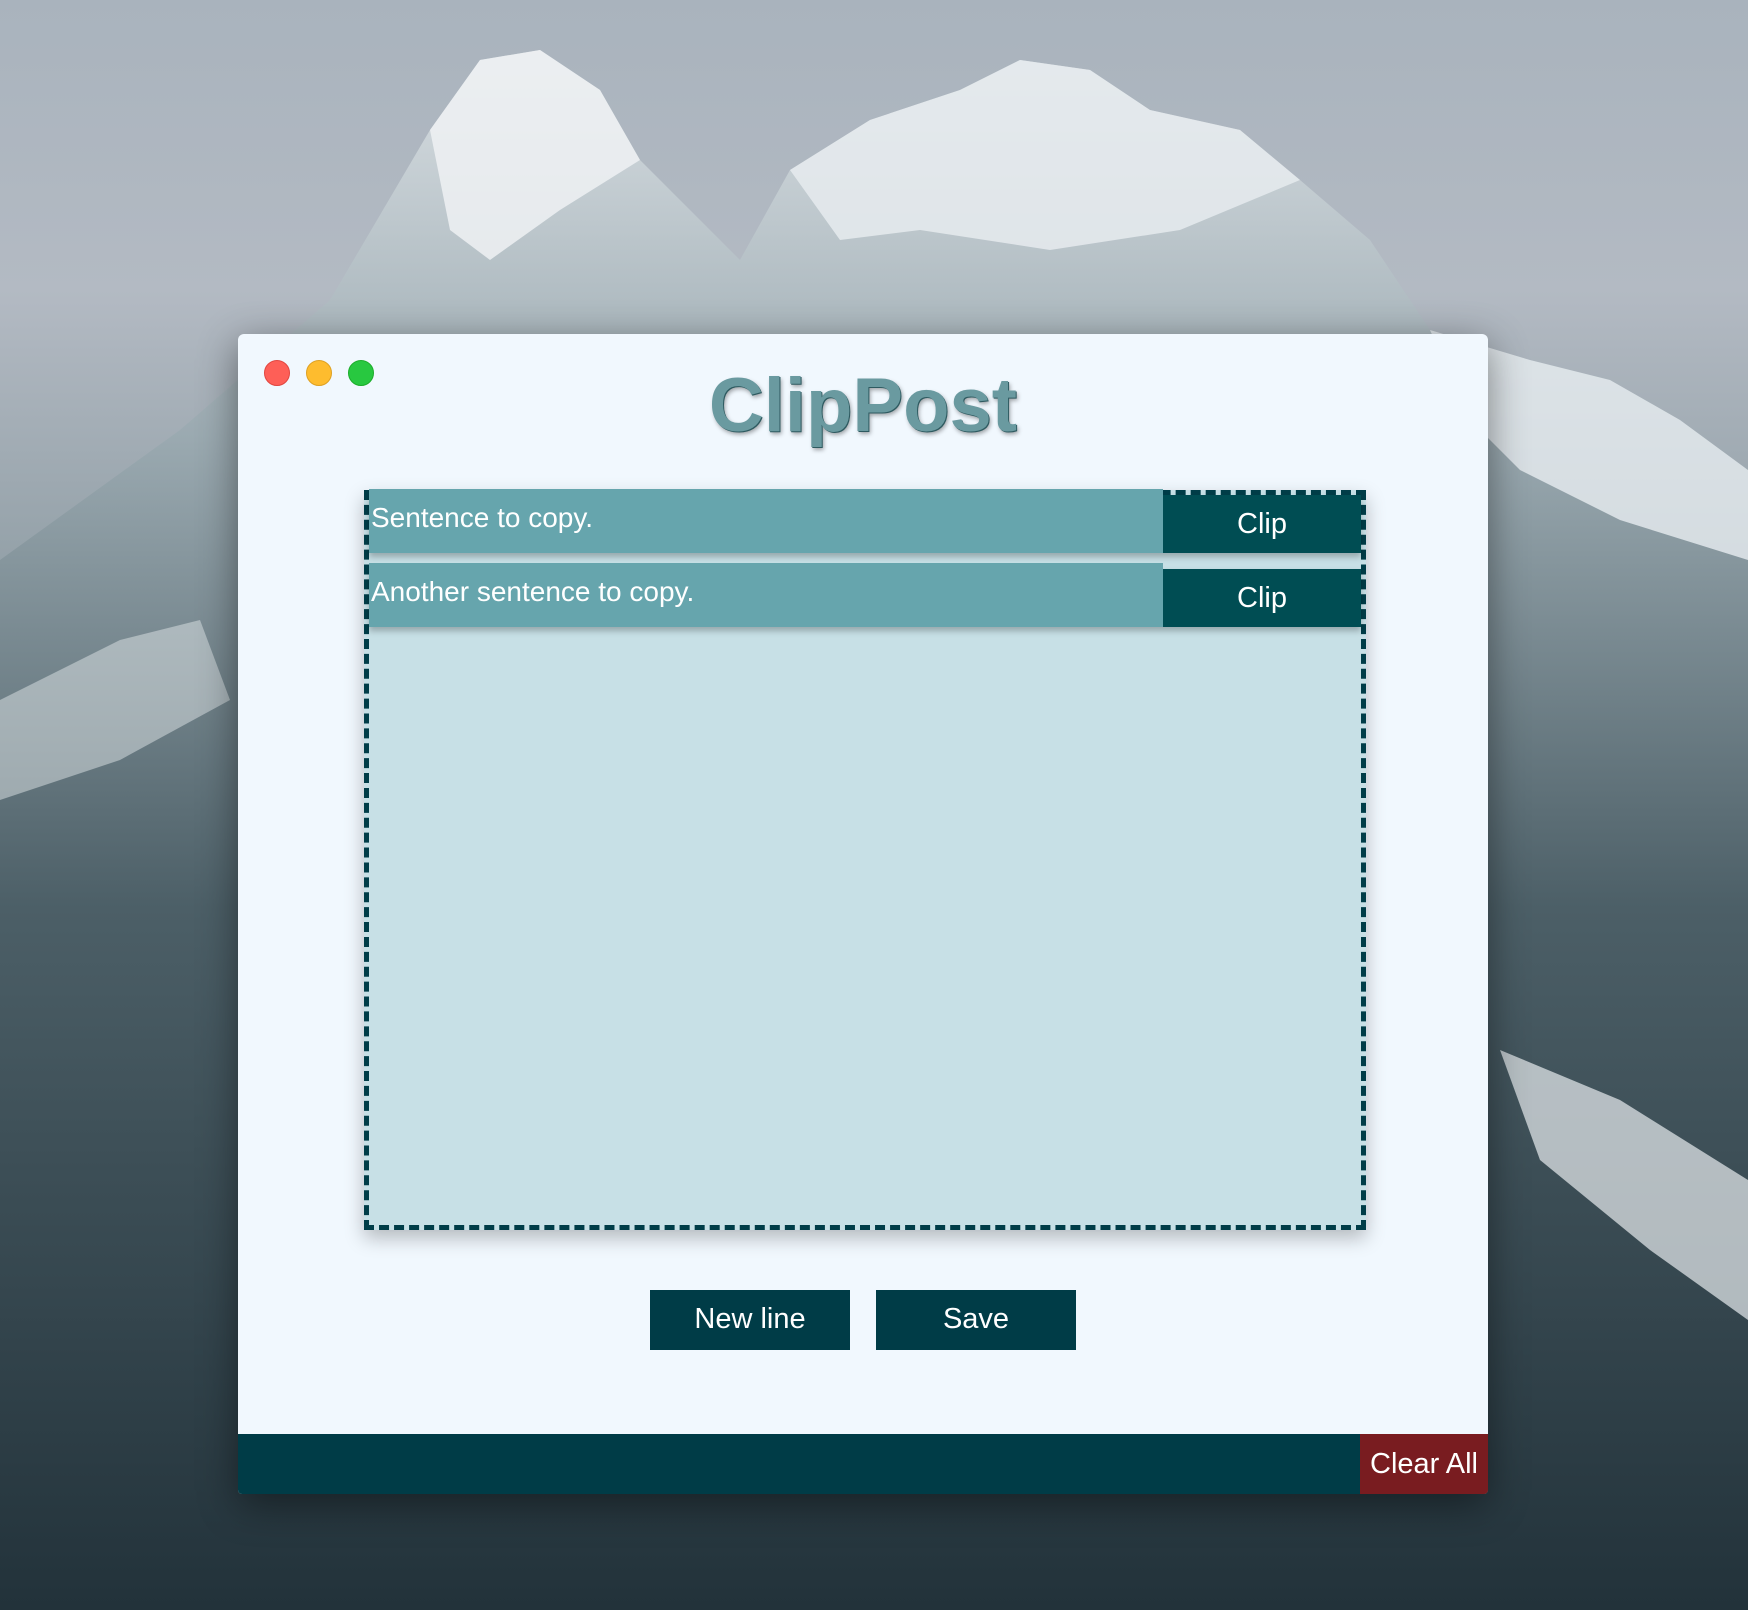 Image resolution: width=1748 pixels, height=1610 pixels. Describe the element at coordinates (766, 595) in the screenshot. I see `clip-text: Another sentence to copy.` at that location.